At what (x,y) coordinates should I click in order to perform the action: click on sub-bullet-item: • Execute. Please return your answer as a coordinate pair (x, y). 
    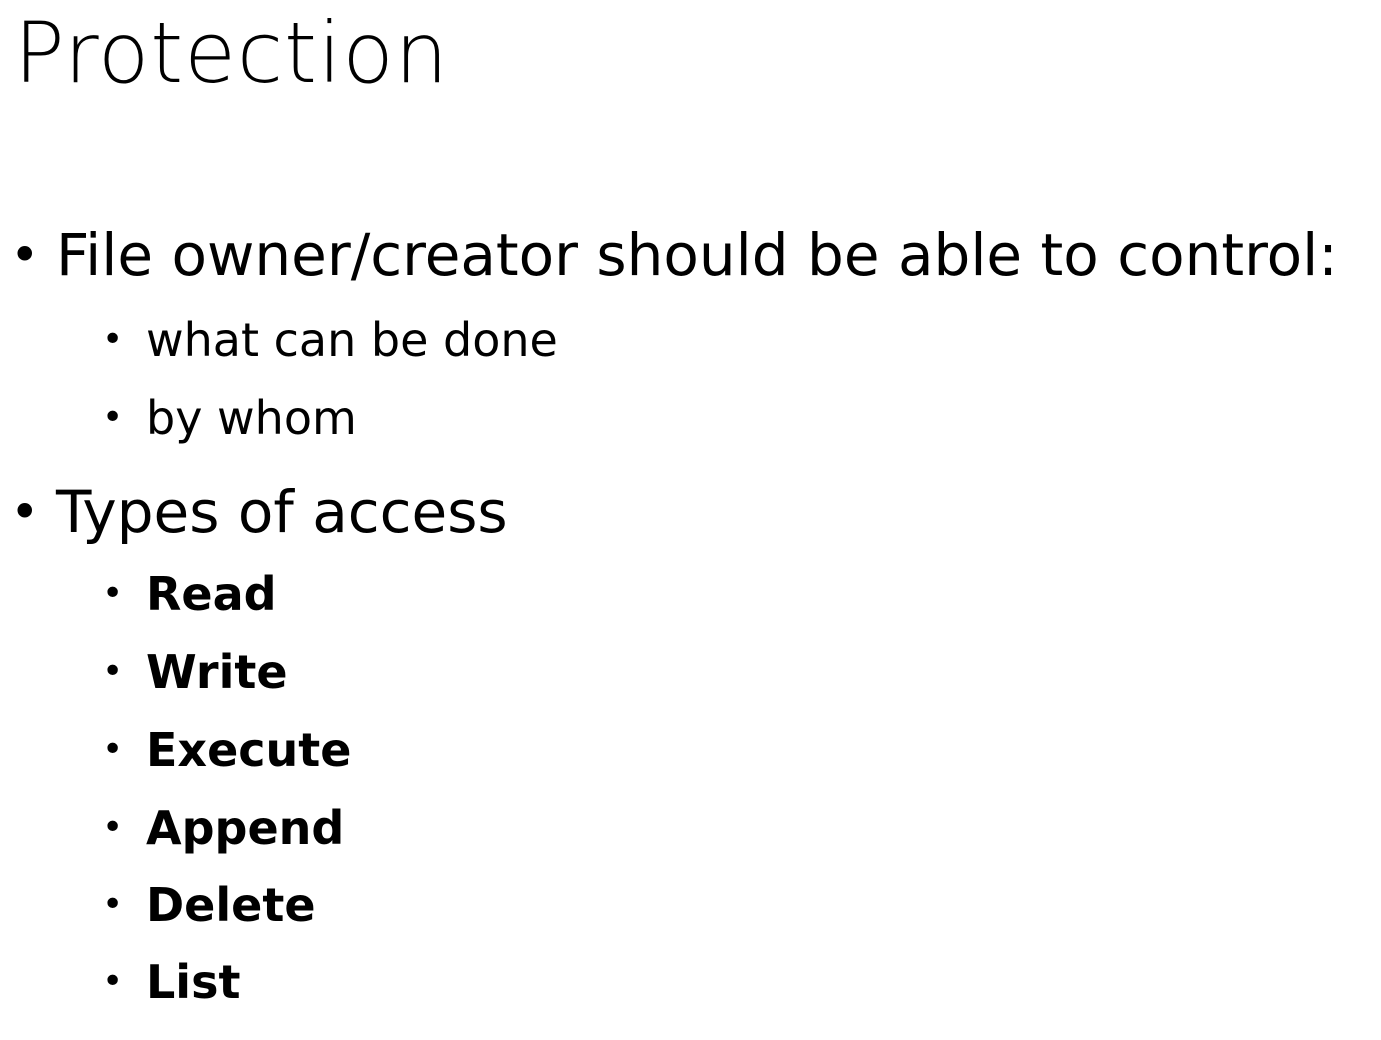
    Looking at the image, I should click on (227, 750).